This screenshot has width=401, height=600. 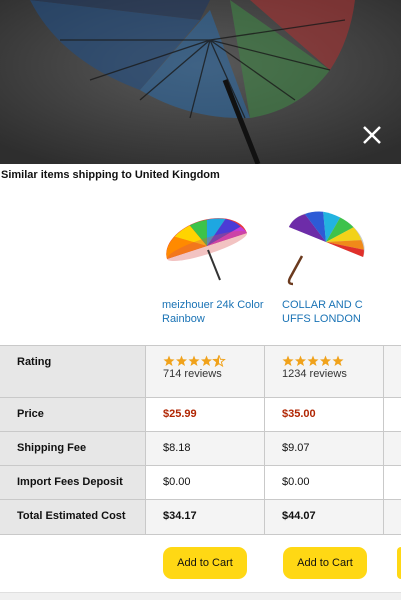 What do you see at coordinates (324, 517) in the screenshot?
I see `total-cost-2: $44.07` at bounding box center [324, 517].